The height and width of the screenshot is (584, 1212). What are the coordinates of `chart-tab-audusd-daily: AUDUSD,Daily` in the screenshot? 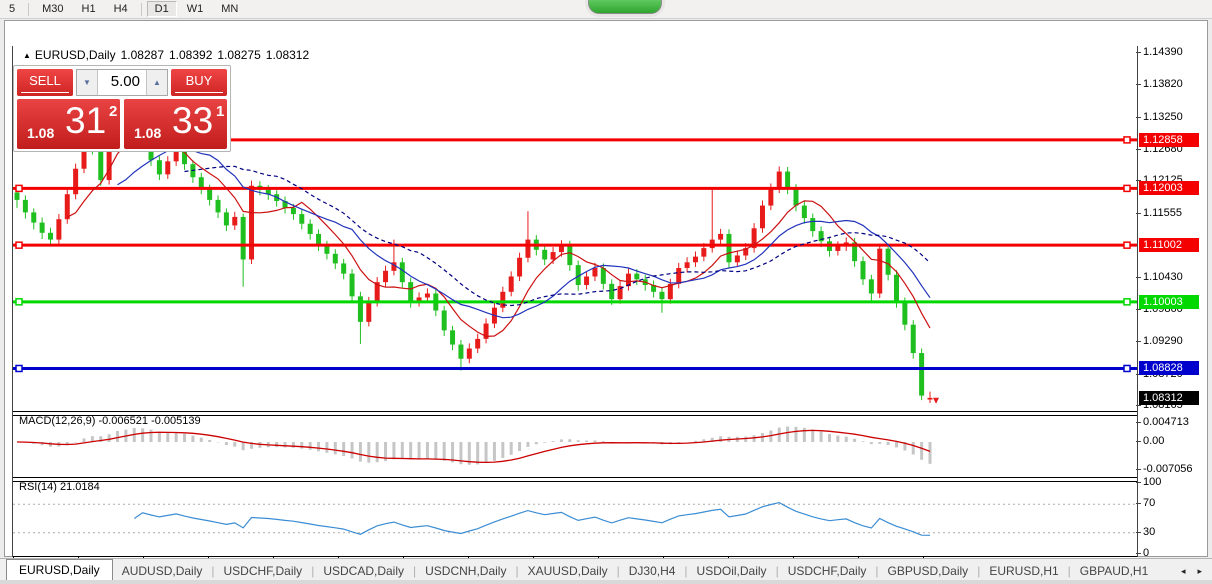 It's located at (162, 571).